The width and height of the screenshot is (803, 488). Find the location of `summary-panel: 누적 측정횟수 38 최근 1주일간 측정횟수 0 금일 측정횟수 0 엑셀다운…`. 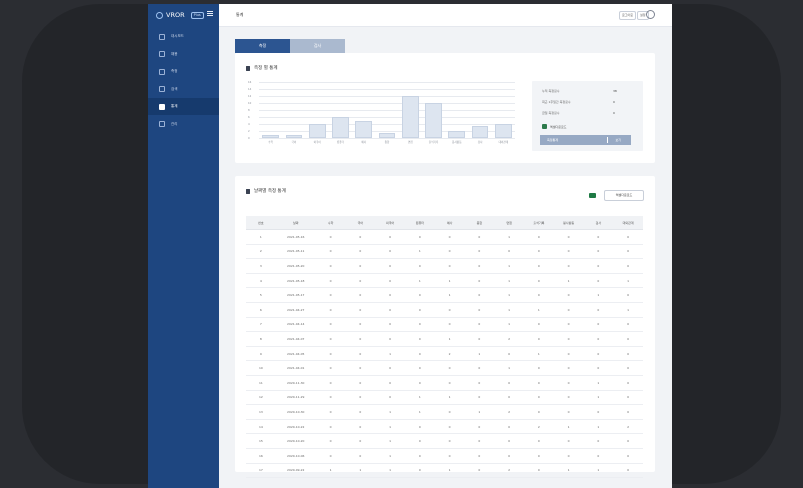

summary-panel: 누적 측정횟수 38 최근 1주일간 측정횟수 0 금일 측정횟수 0 엑셀다운… is located at coordinates (587, 116).